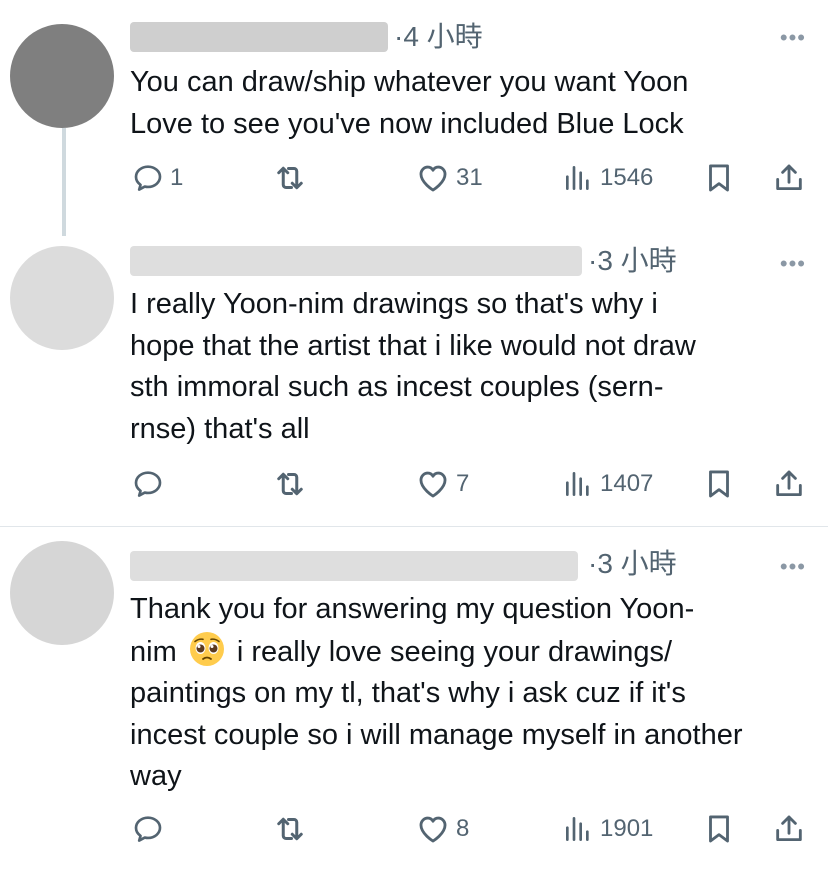 The image size is (828, 873). What do you see at coordinates (469, 177) in the screenshot?
I see `like-count: 31` at bounding box center [469, 177].